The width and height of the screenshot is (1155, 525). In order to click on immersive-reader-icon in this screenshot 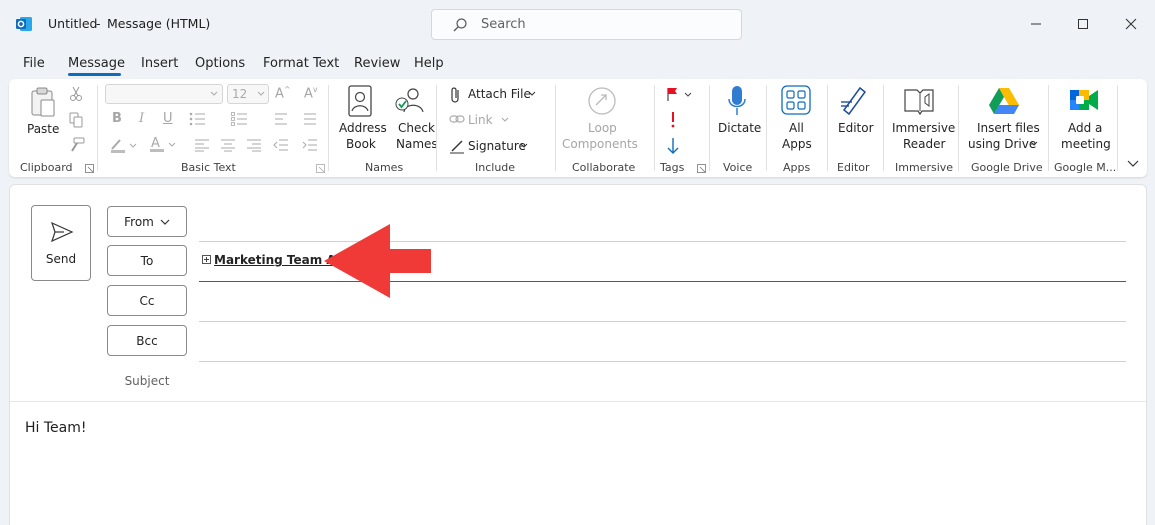, I will do `click(920, 101)`.